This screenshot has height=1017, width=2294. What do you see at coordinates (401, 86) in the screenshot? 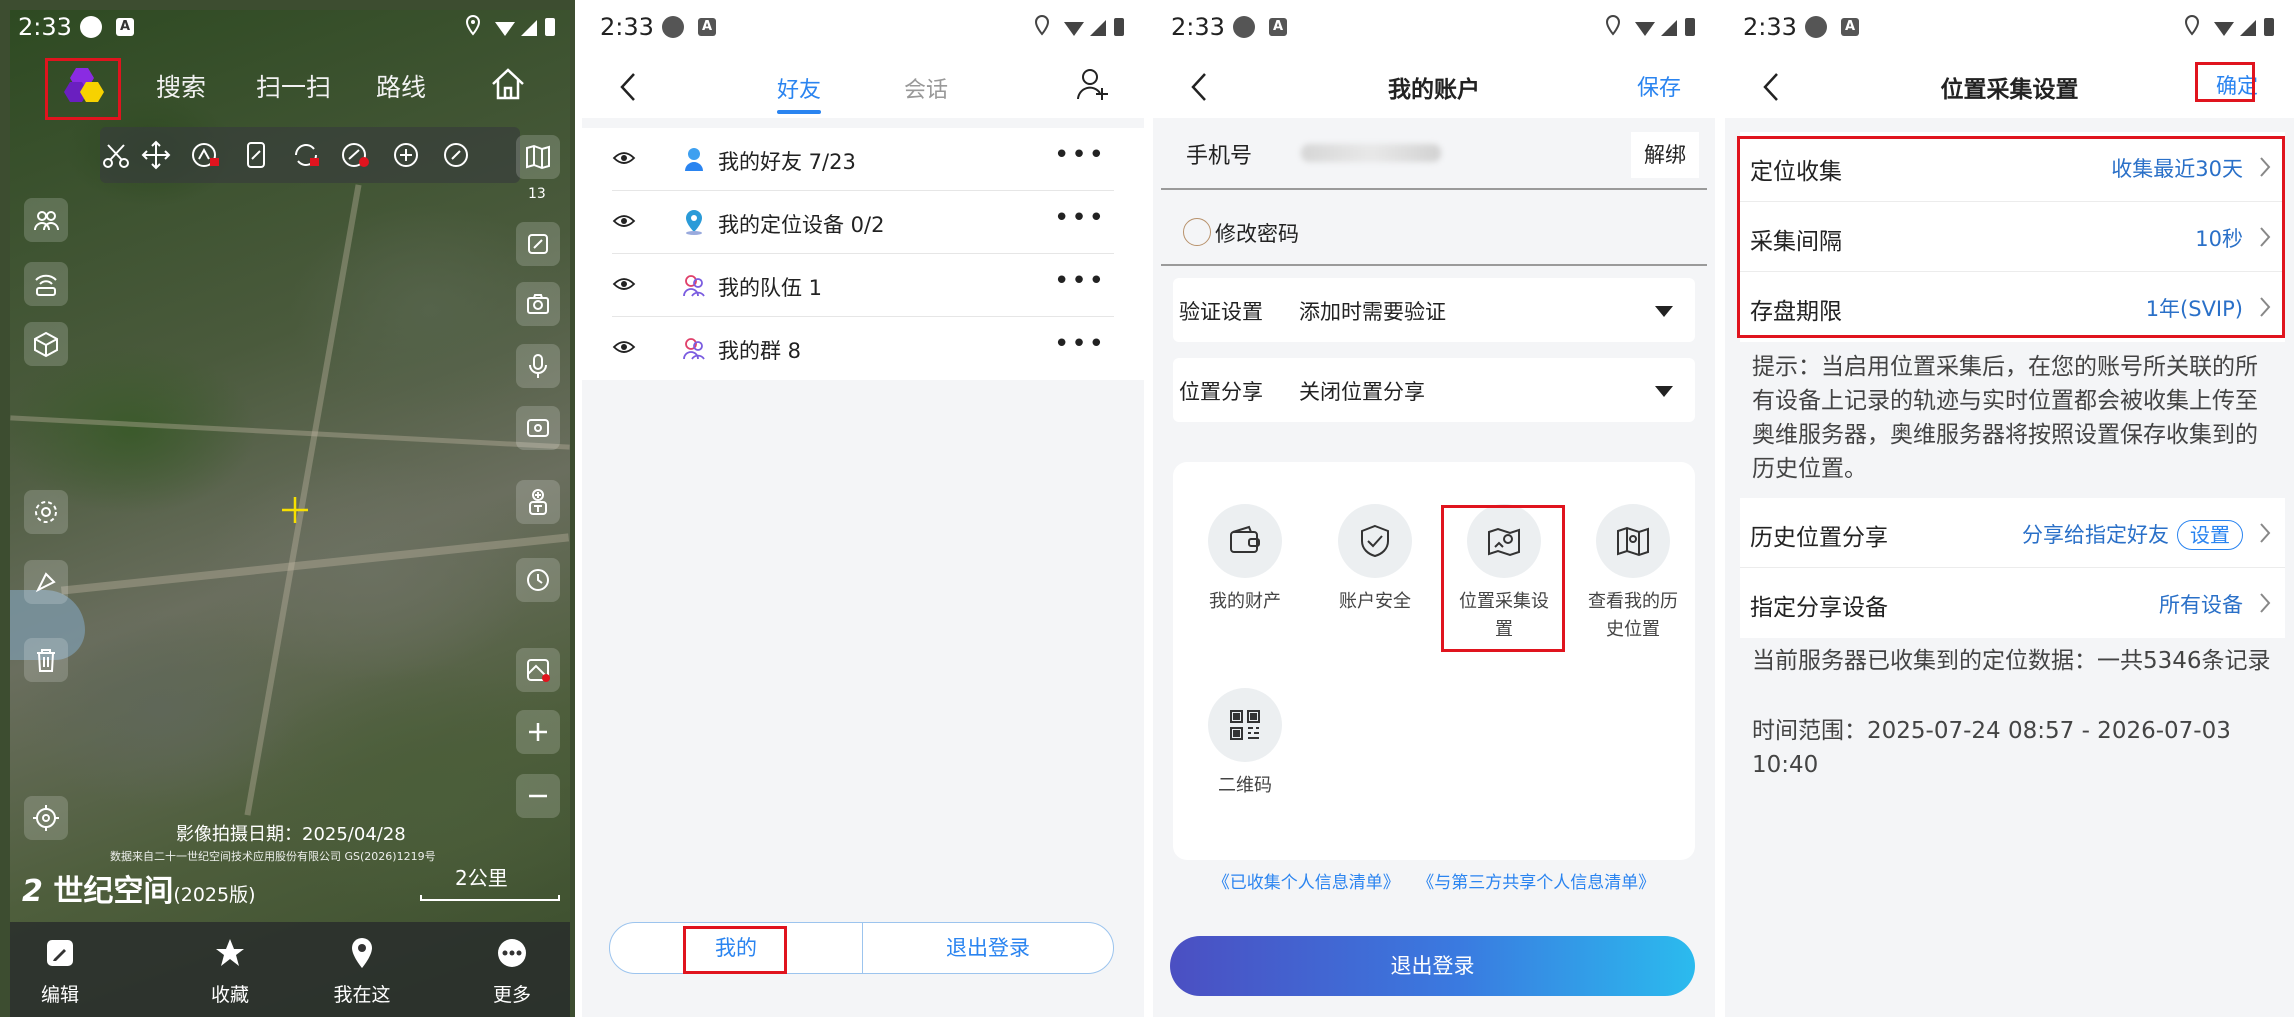
I see `nav-route: 路线` at bounding box center [401, 86].